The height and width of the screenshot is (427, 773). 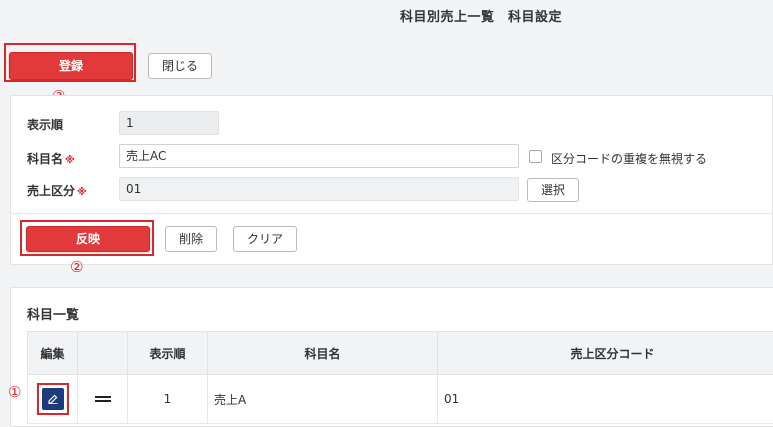 I want to click on sales-category-field: 01, so click(x=319, y=189).